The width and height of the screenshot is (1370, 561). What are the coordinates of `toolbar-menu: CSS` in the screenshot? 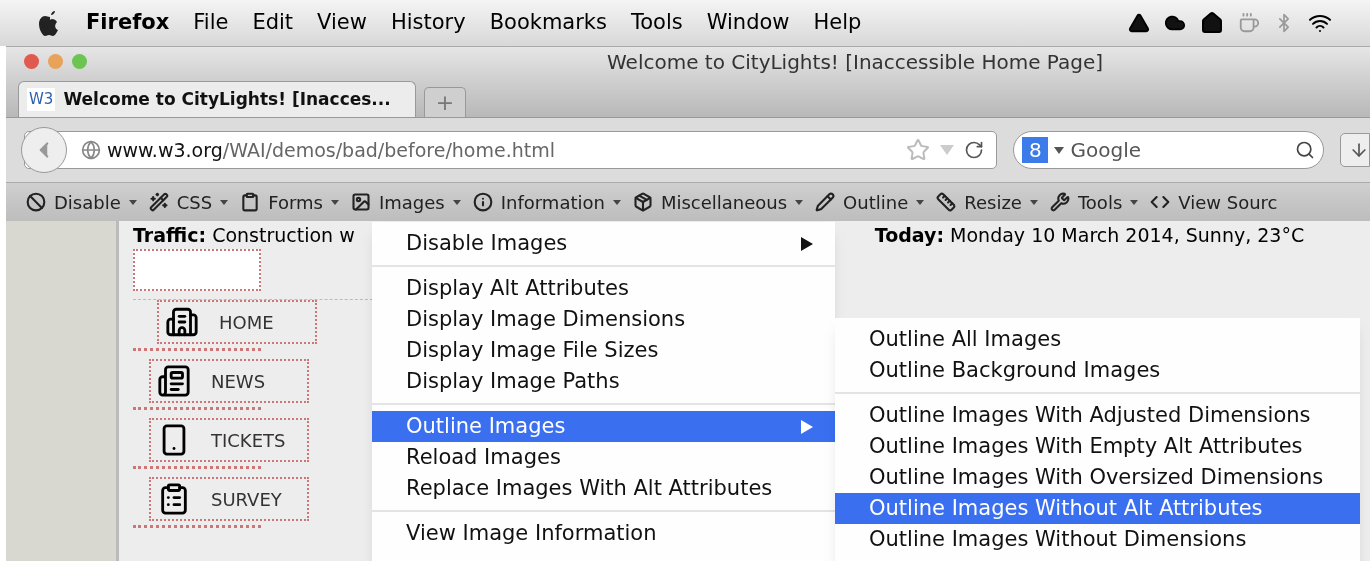 It's located at (194, 202).